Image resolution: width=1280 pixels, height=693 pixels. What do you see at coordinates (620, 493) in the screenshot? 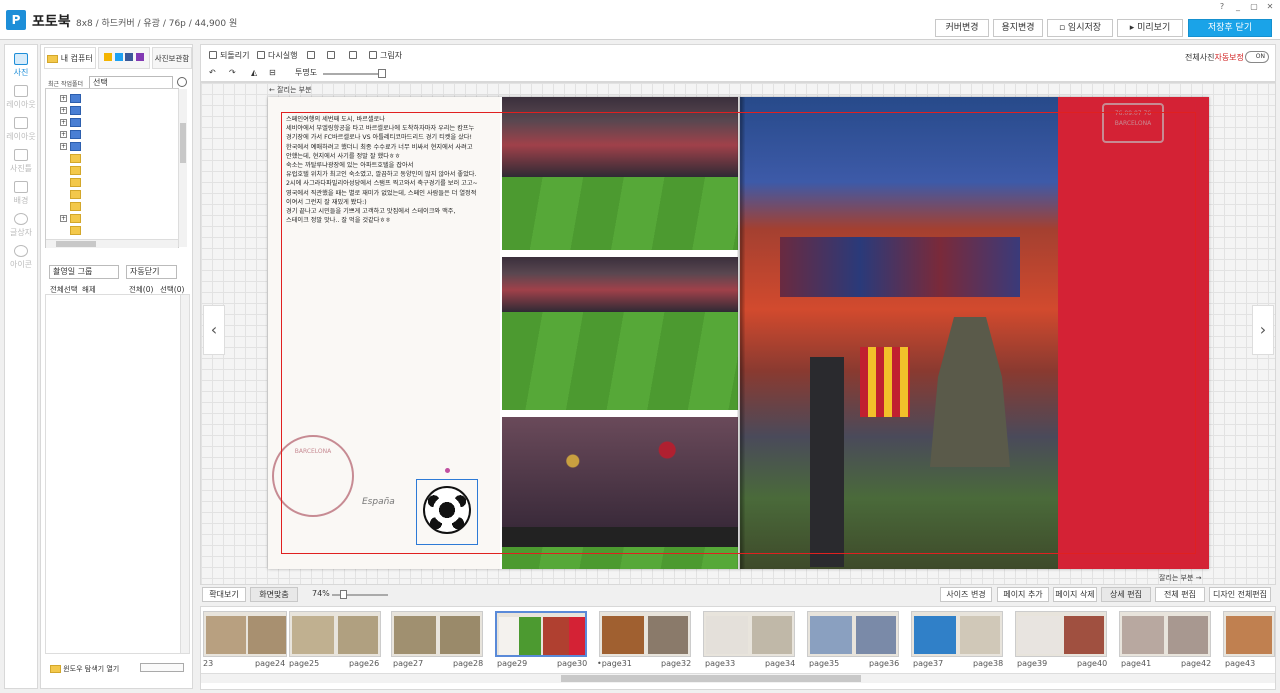
I see `photo-crowd` at bounding box center [620, 493].